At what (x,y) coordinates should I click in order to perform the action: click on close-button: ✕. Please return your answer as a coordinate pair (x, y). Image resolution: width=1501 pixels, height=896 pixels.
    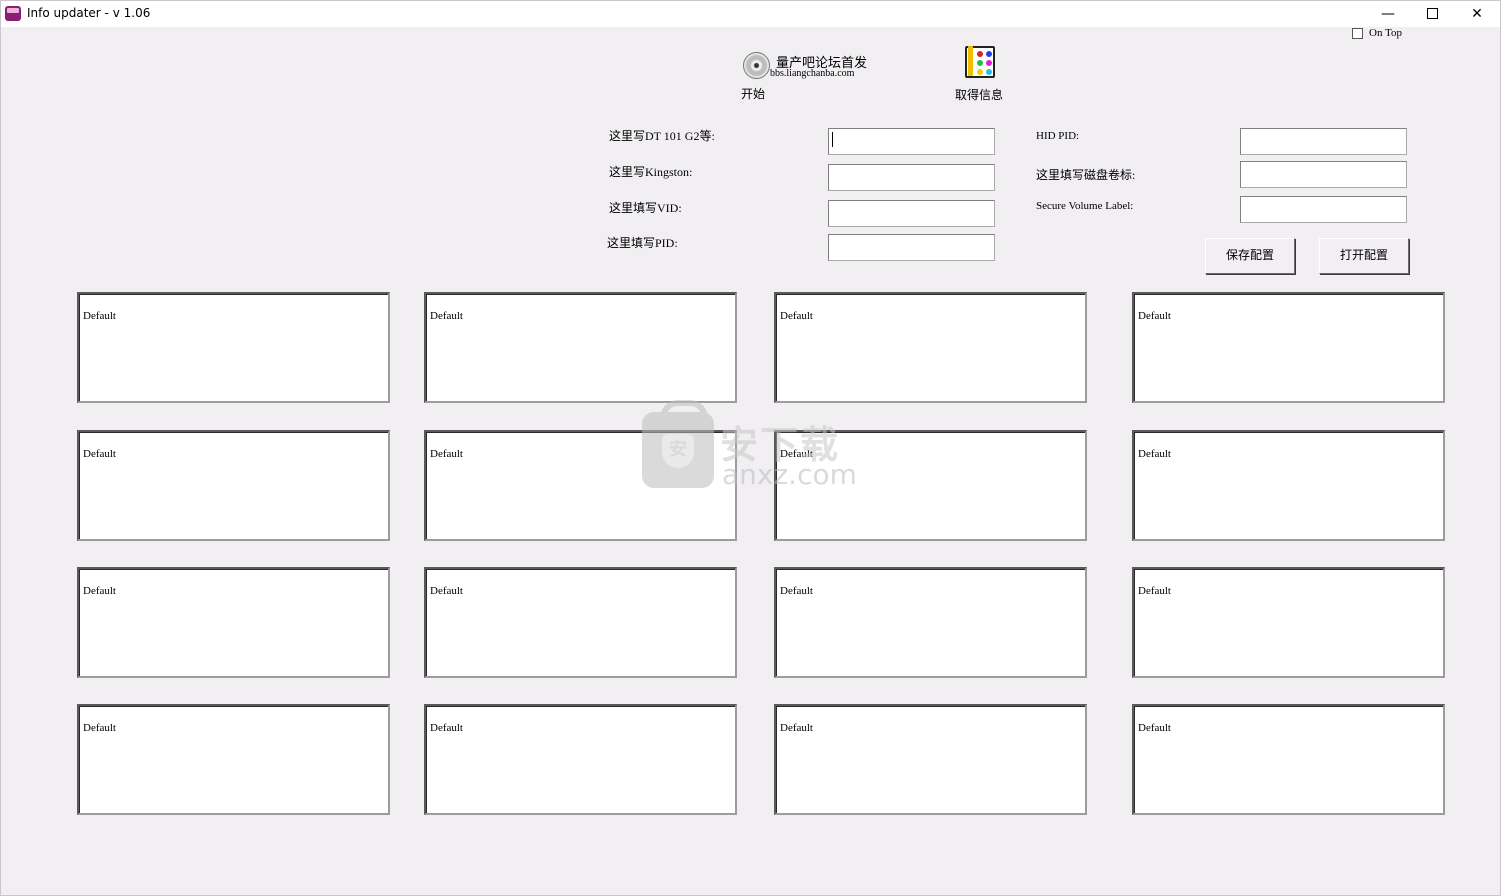
    Looking at the image, I should click on (1477, 14).